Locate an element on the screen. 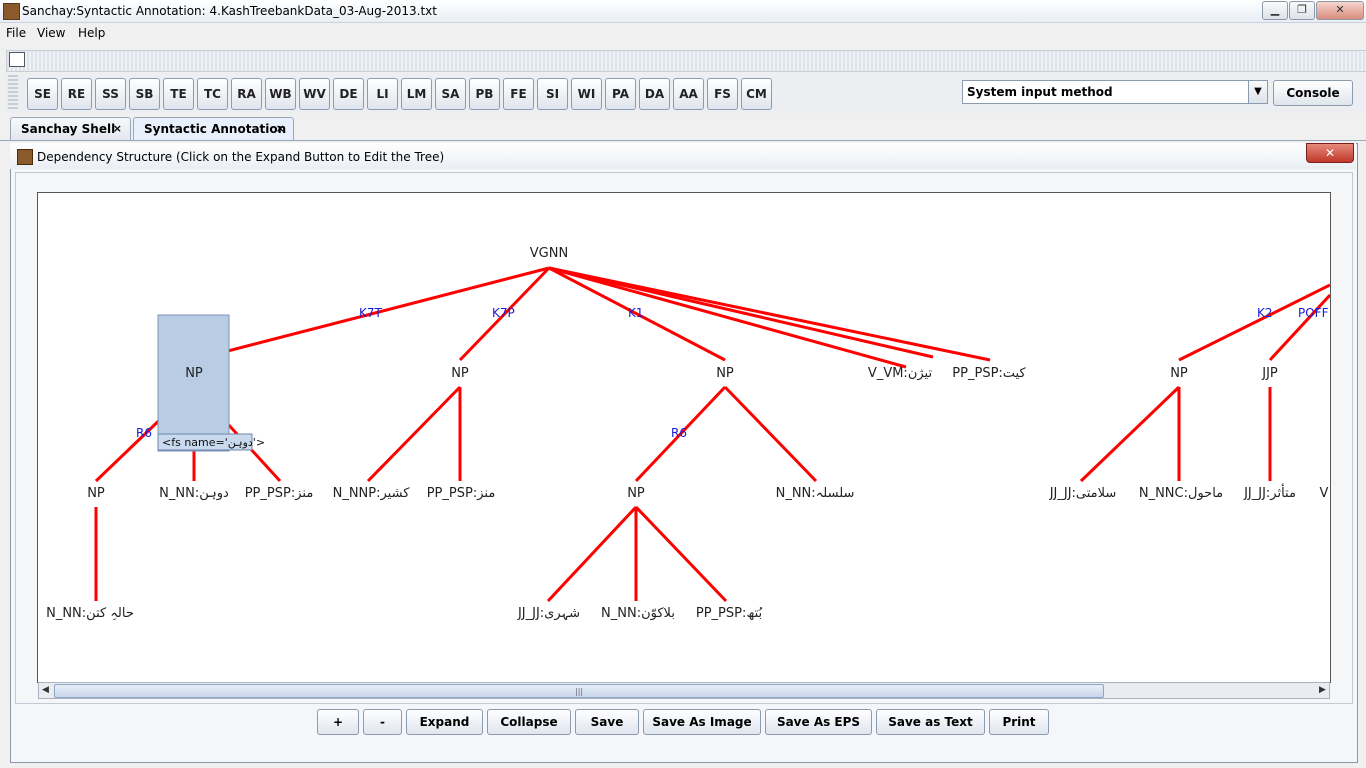 The width and height of the screenshot is (1366, 768). menu-file: File is located at coordinates (16, 33).